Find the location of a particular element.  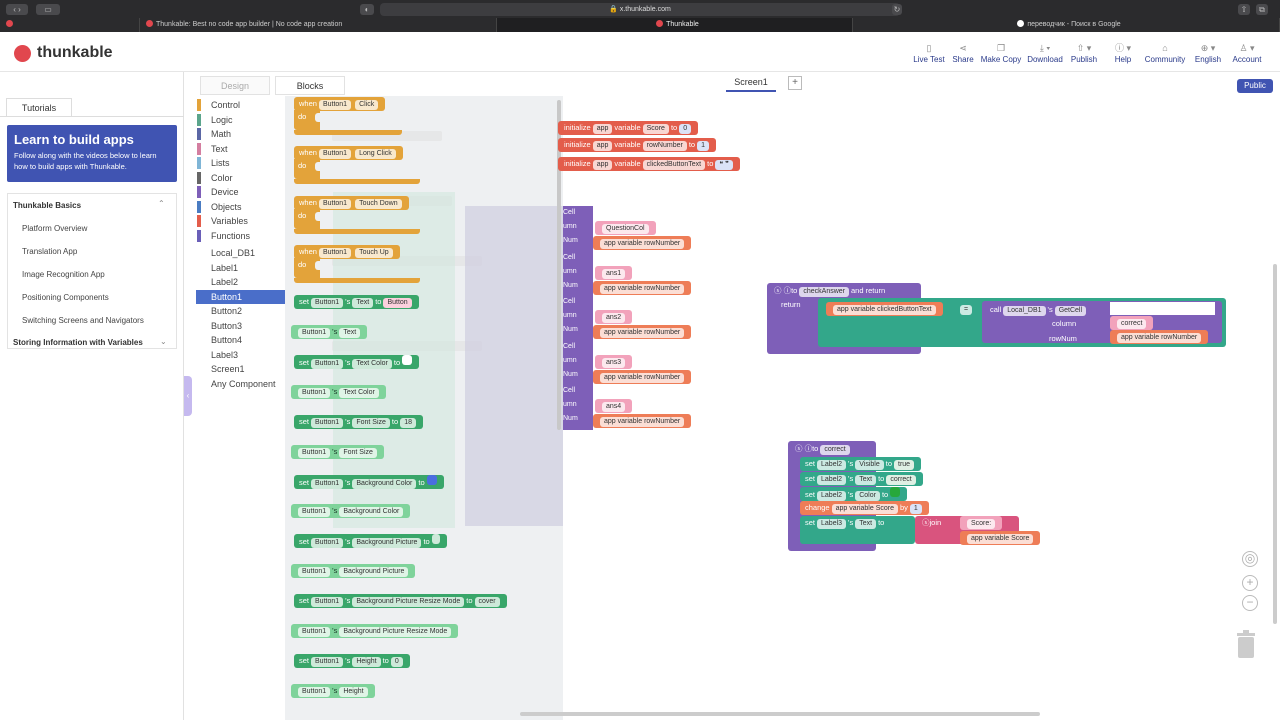

screen-tab: Screen1 is located at coordinates (751, 84).